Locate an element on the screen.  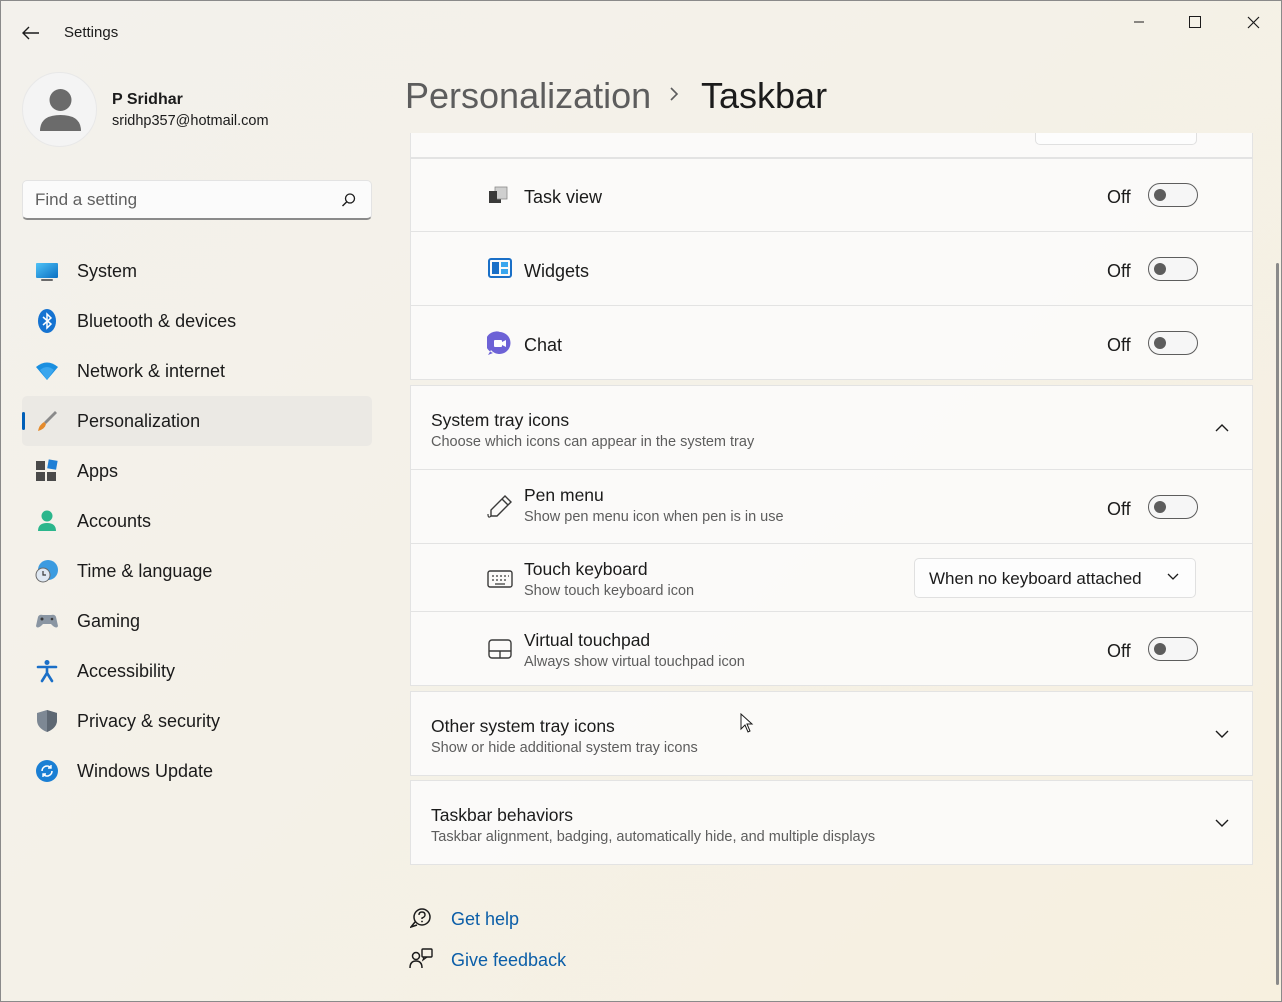
setting-sublabel: Always show virtual touchpad icon is located at coordinates (634, 662).